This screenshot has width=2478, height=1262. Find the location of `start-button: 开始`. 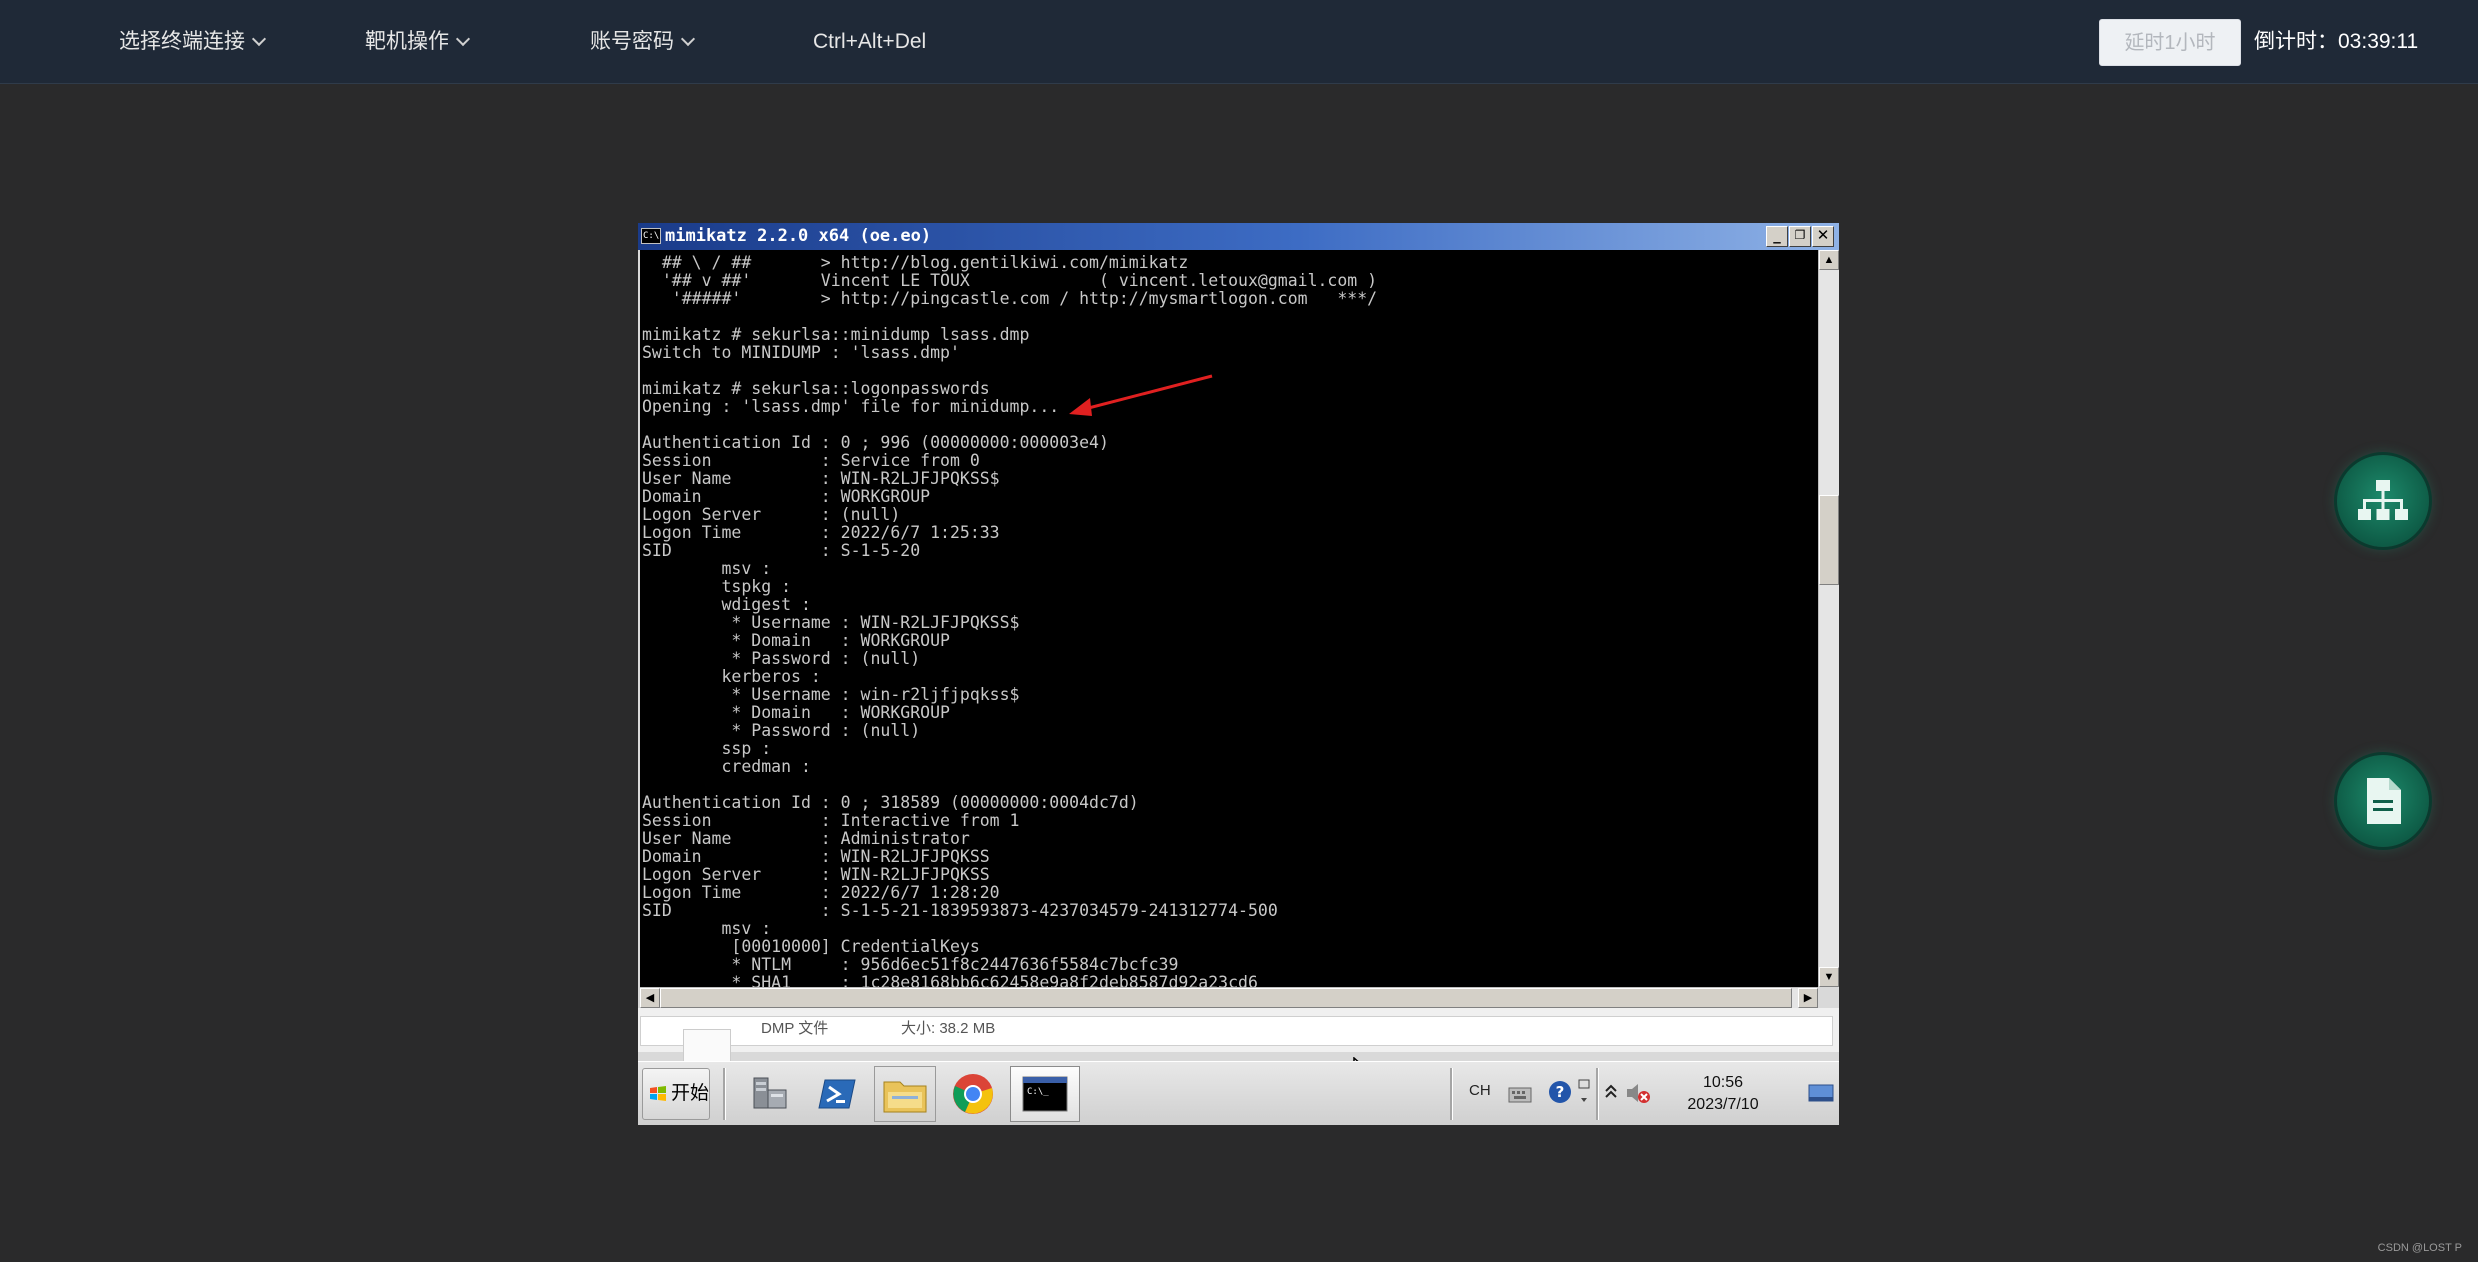

start-button: 开始 is located at coordinates (676, 1094).